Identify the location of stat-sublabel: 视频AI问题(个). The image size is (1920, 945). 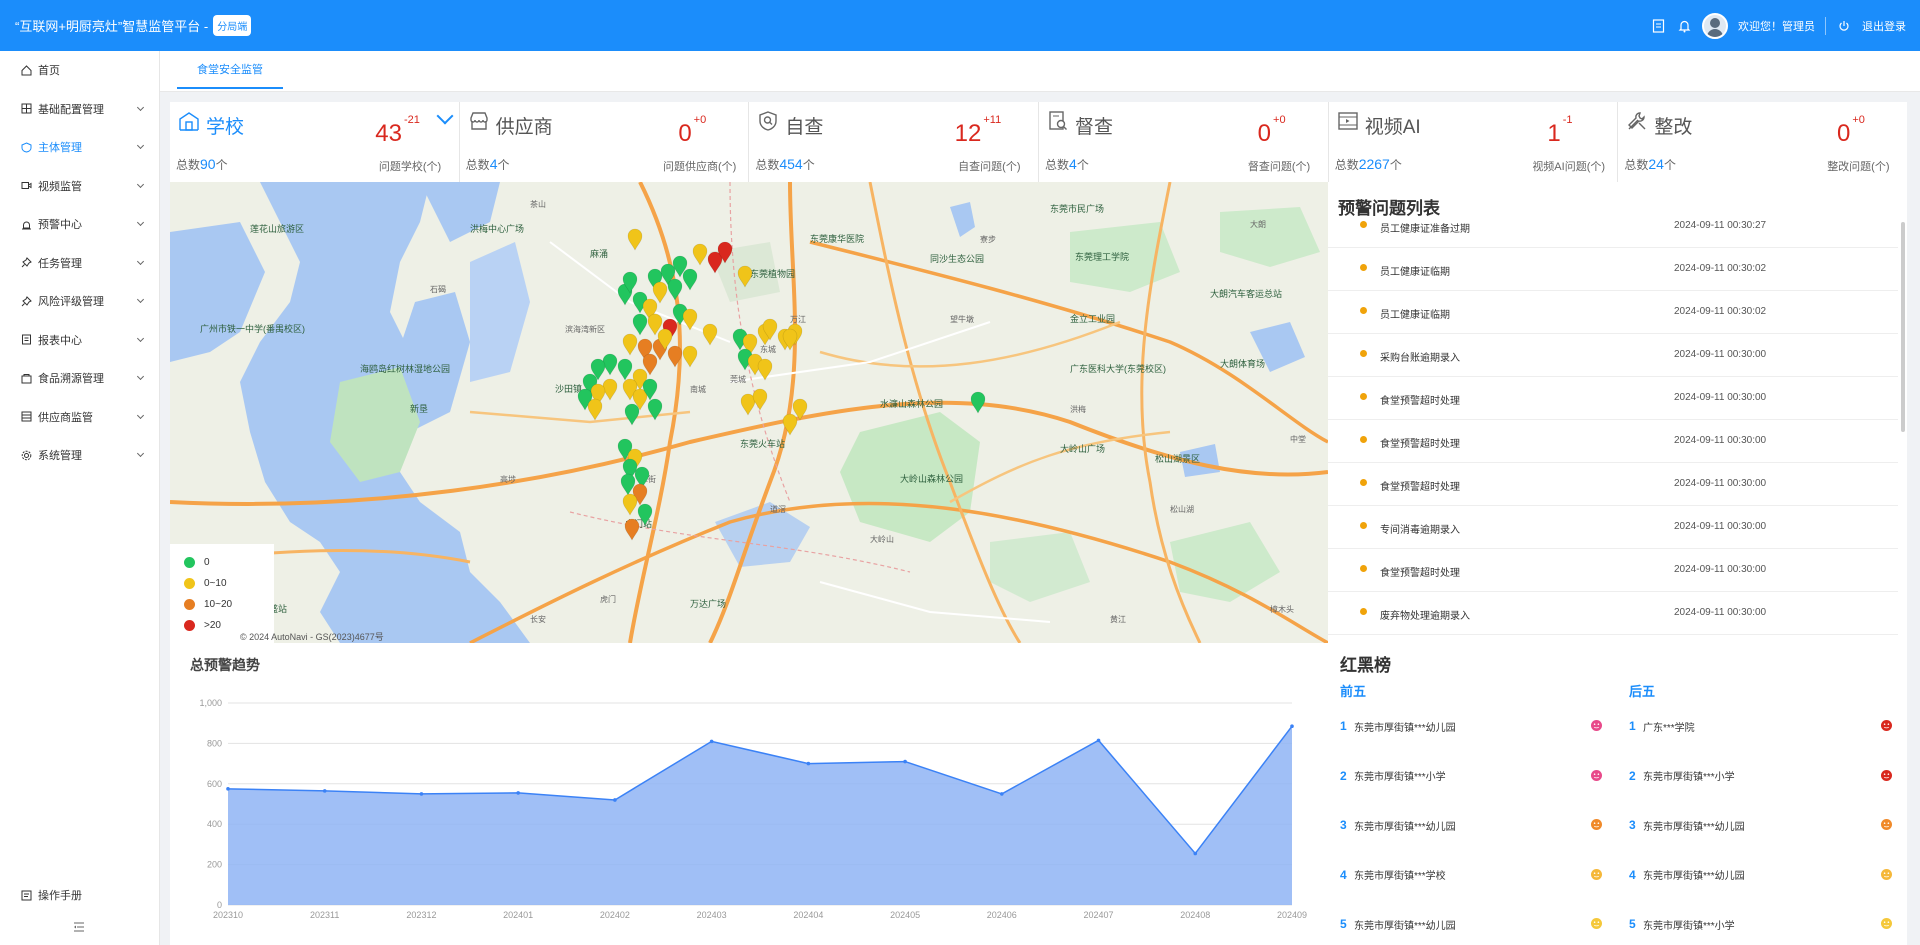
(1569, 167).